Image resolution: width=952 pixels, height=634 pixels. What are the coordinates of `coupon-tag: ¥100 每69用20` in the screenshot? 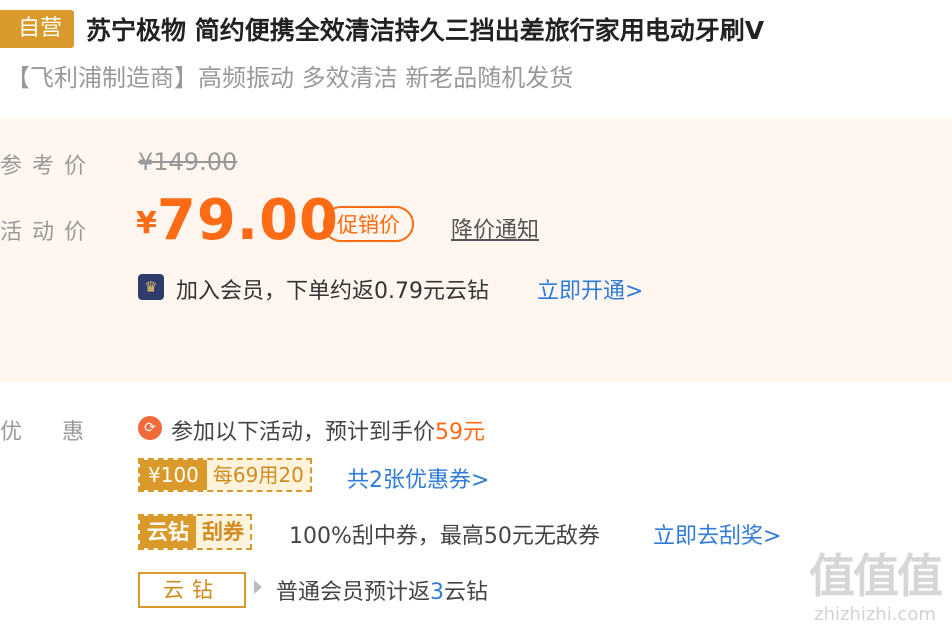 It's located at (225, 475).